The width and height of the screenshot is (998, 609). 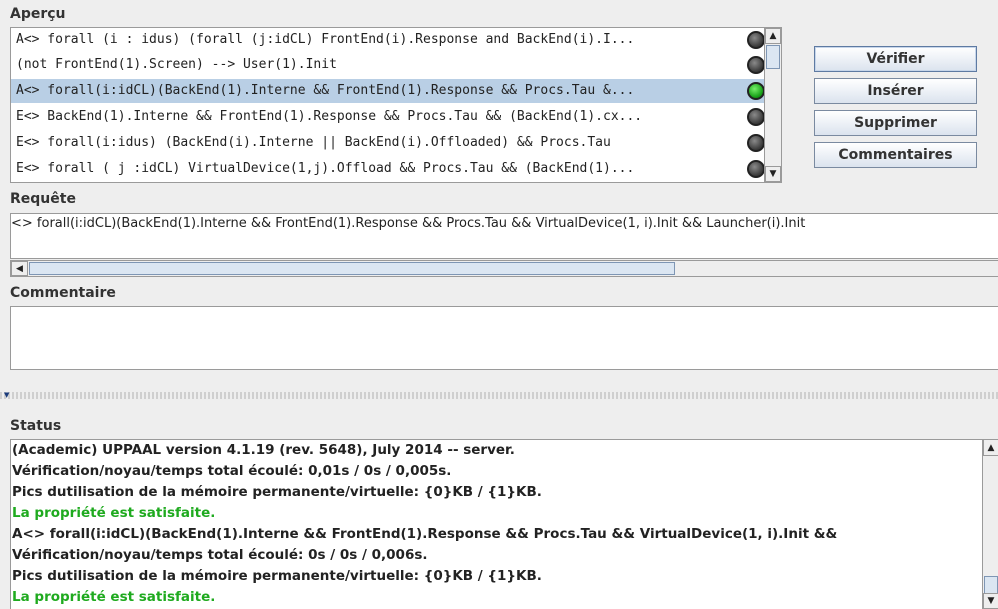 I want to click on query-list-scrollbar: ▲ ▼, so click(x=772, y=105).